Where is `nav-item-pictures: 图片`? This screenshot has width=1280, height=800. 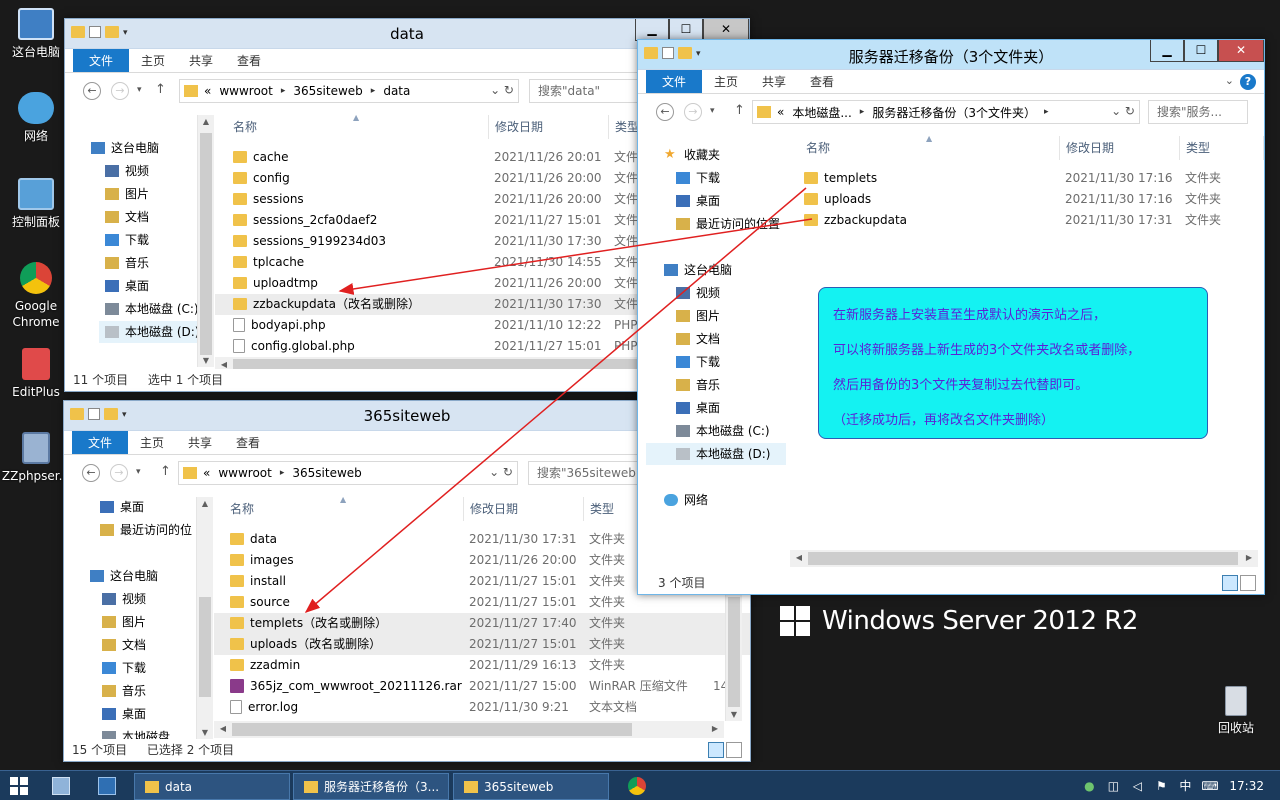 nav-item-pictures: 图片 is located at coordinates (124, 622).